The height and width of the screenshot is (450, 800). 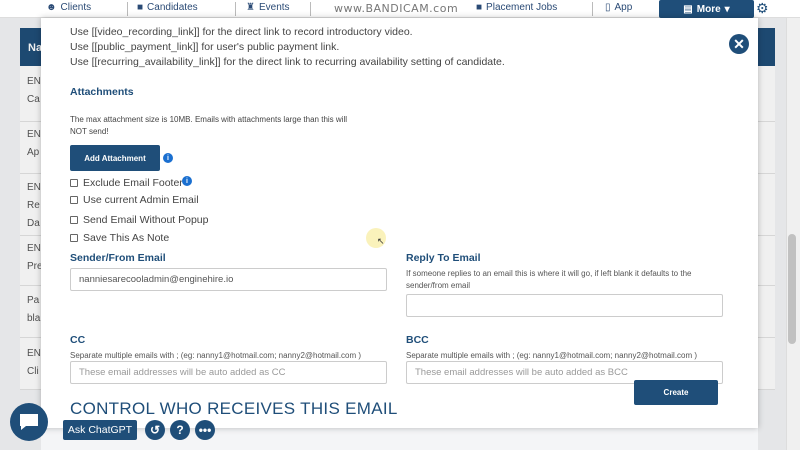 I want to click on history-icon: ↺, so click(x=155, y=430).